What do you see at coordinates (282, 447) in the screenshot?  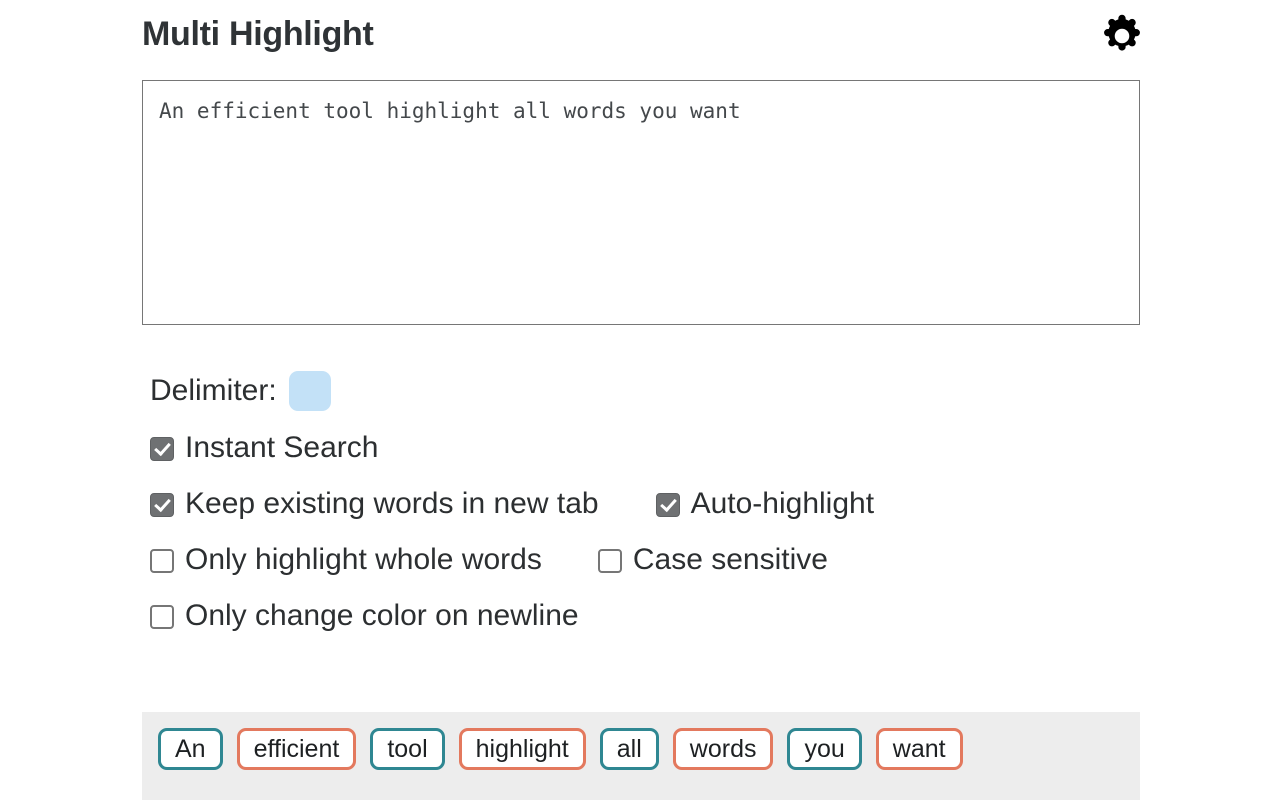 I see `checkbox-label: Instant Search` at bounding box center [282, 447].